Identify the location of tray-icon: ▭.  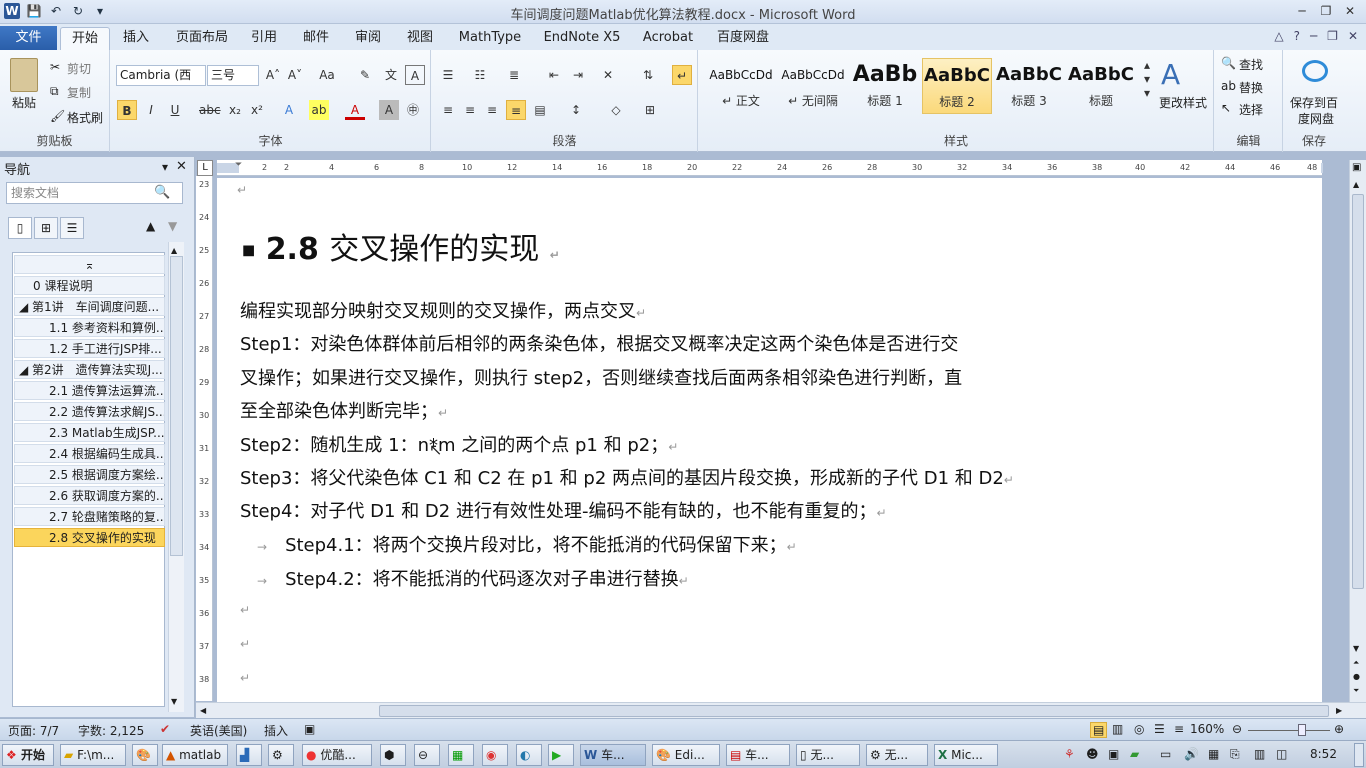
(1165, 754).